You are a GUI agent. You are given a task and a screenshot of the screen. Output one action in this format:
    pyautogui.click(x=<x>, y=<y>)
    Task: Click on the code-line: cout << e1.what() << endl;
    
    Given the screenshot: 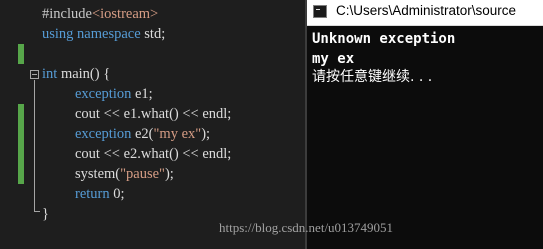 What is the action you would take?
    pyautogui.click(x=152, y=124)
    